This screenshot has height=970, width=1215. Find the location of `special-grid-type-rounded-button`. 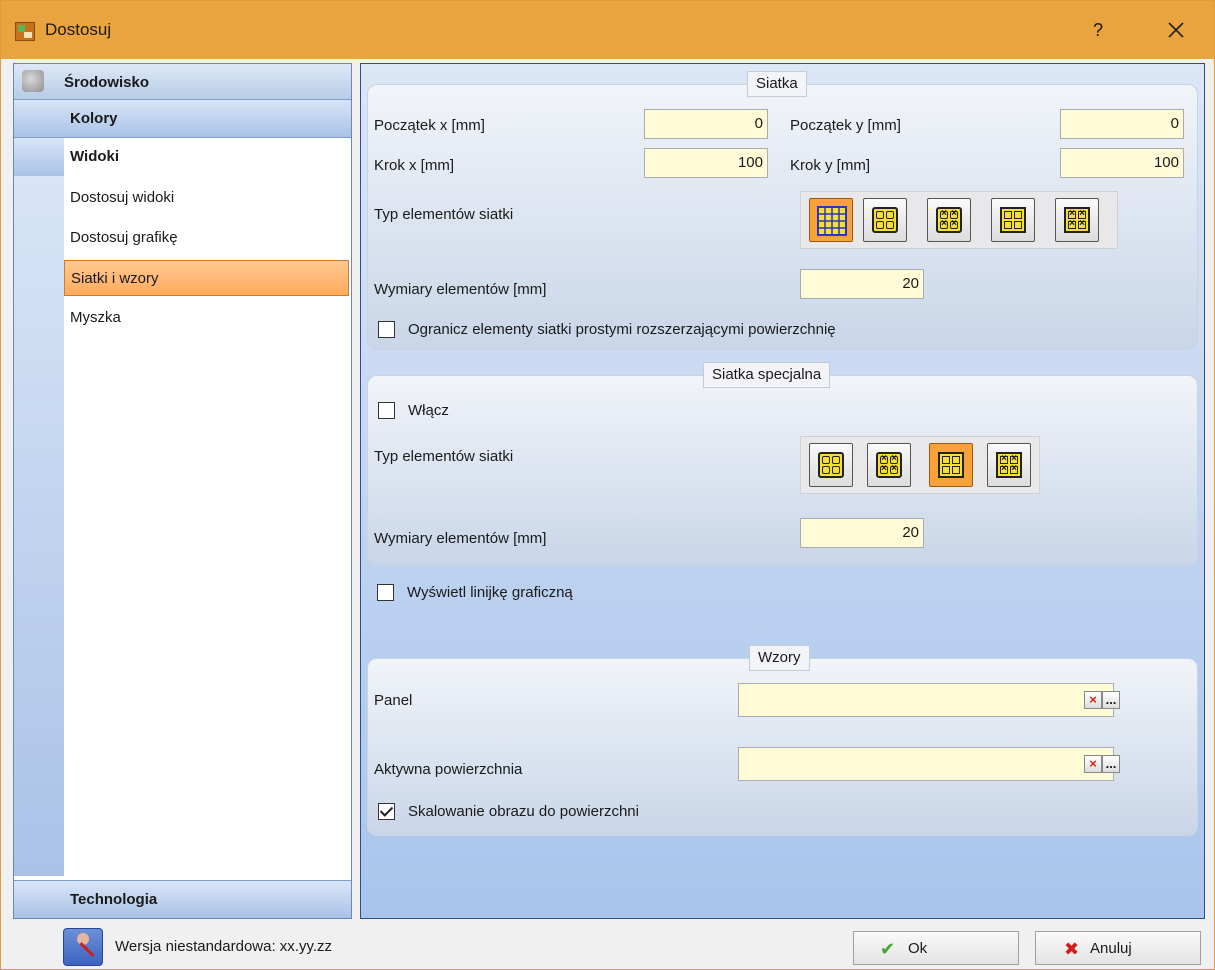

special-grid-type-rounded-button is located at coordinates (831, 465).